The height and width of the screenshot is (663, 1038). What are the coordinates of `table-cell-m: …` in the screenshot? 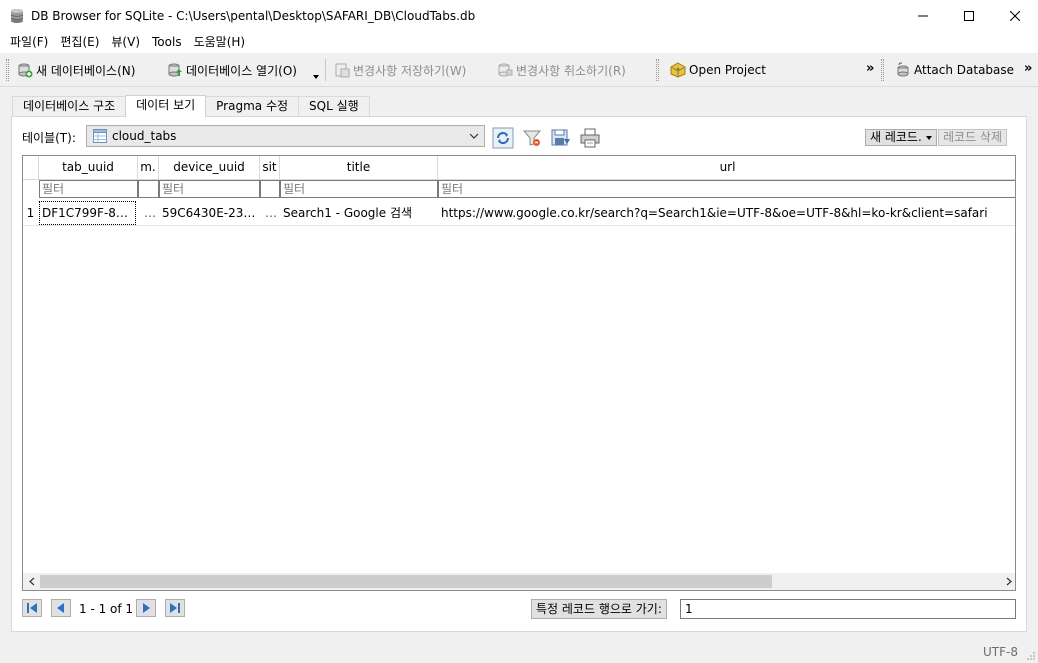 It's located at (150, 213).